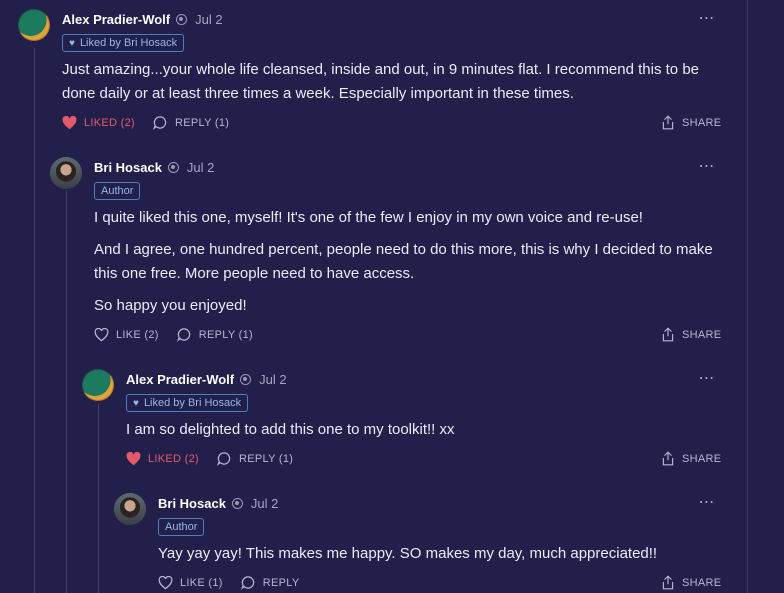 The height and width of the screenshot is (593, 784). I want to click on like-label: LIKE (1), so click(201, 582).